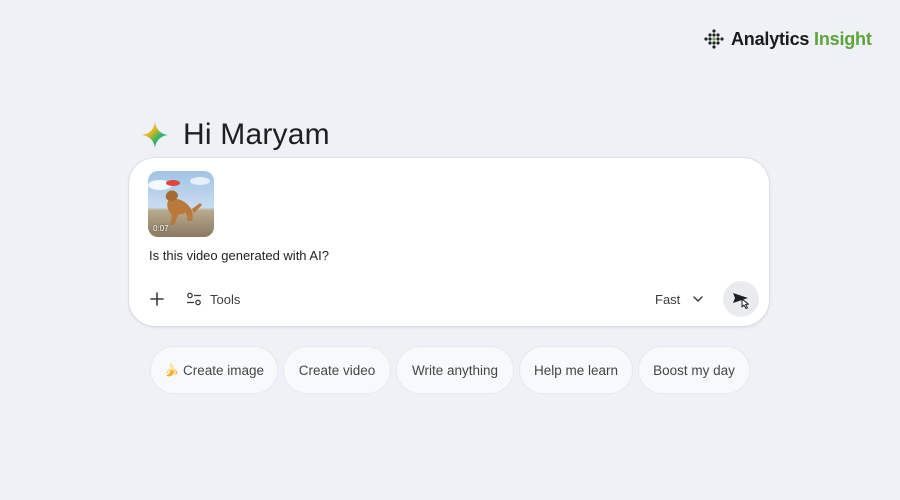  I want to click on plus-icon, so click(157, 299).